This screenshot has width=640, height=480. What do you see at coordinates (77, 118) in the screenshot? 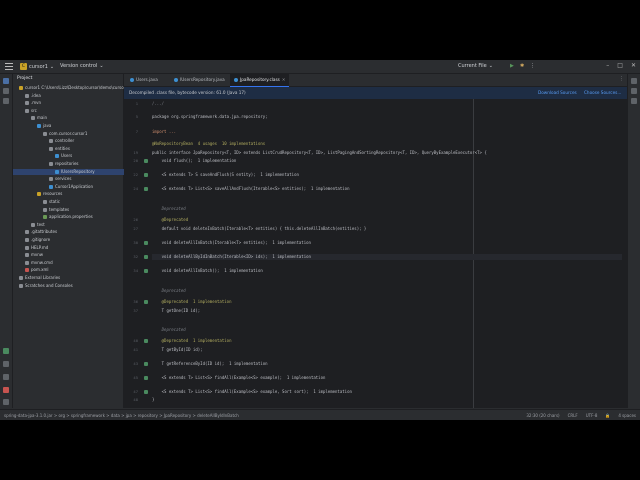
I see `tree-item: main` at bounding box center [77, 118].